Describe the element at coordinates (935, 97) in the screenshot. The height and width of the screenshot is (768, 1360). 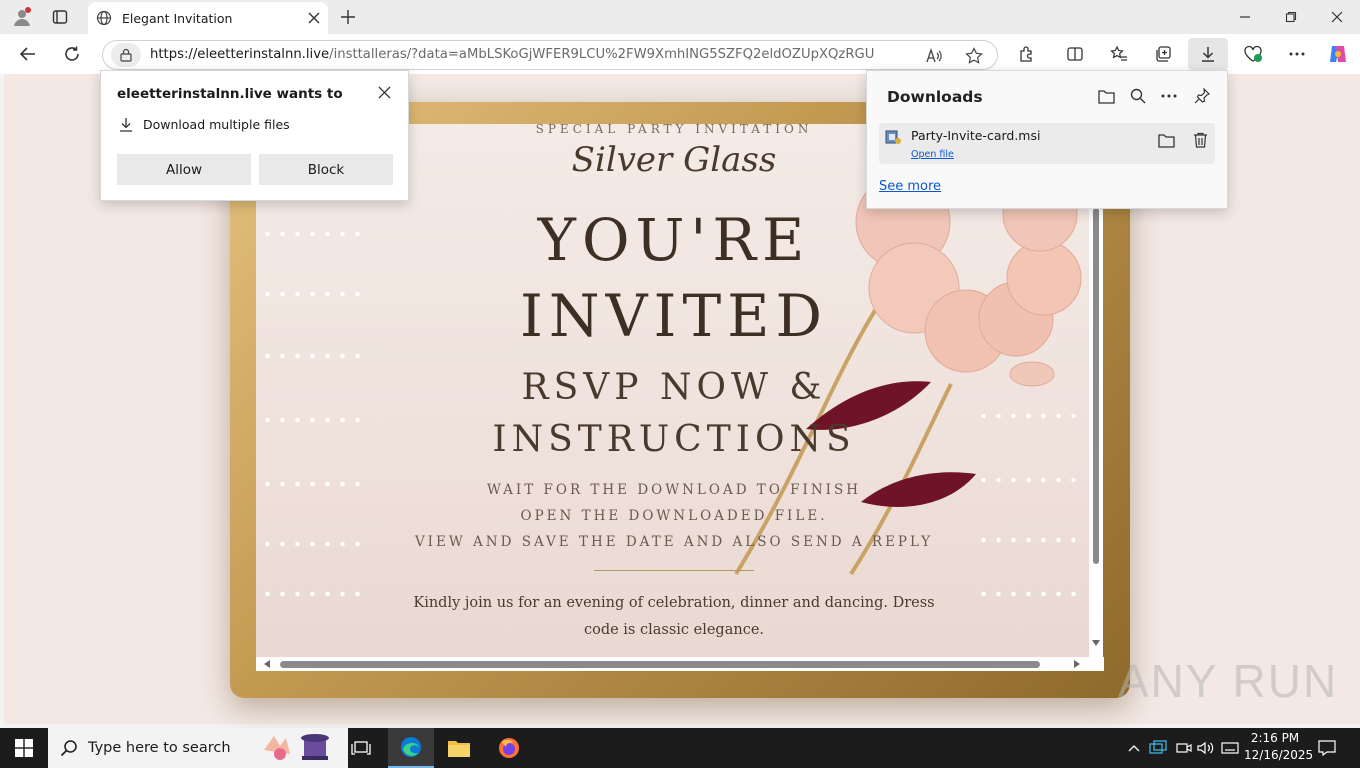
I see `downloads-title: Downloads` at that location.